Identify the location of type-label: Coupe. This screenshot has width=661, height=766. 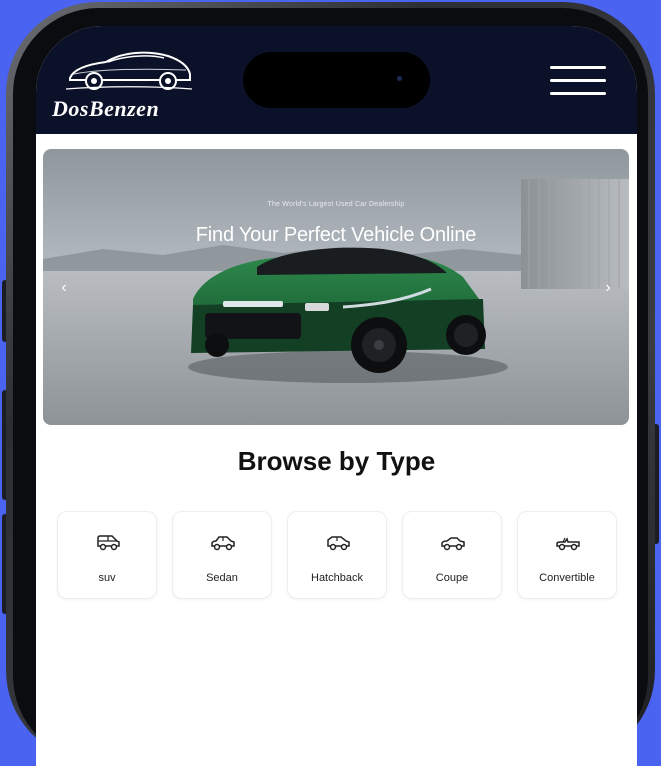
(452, 578).